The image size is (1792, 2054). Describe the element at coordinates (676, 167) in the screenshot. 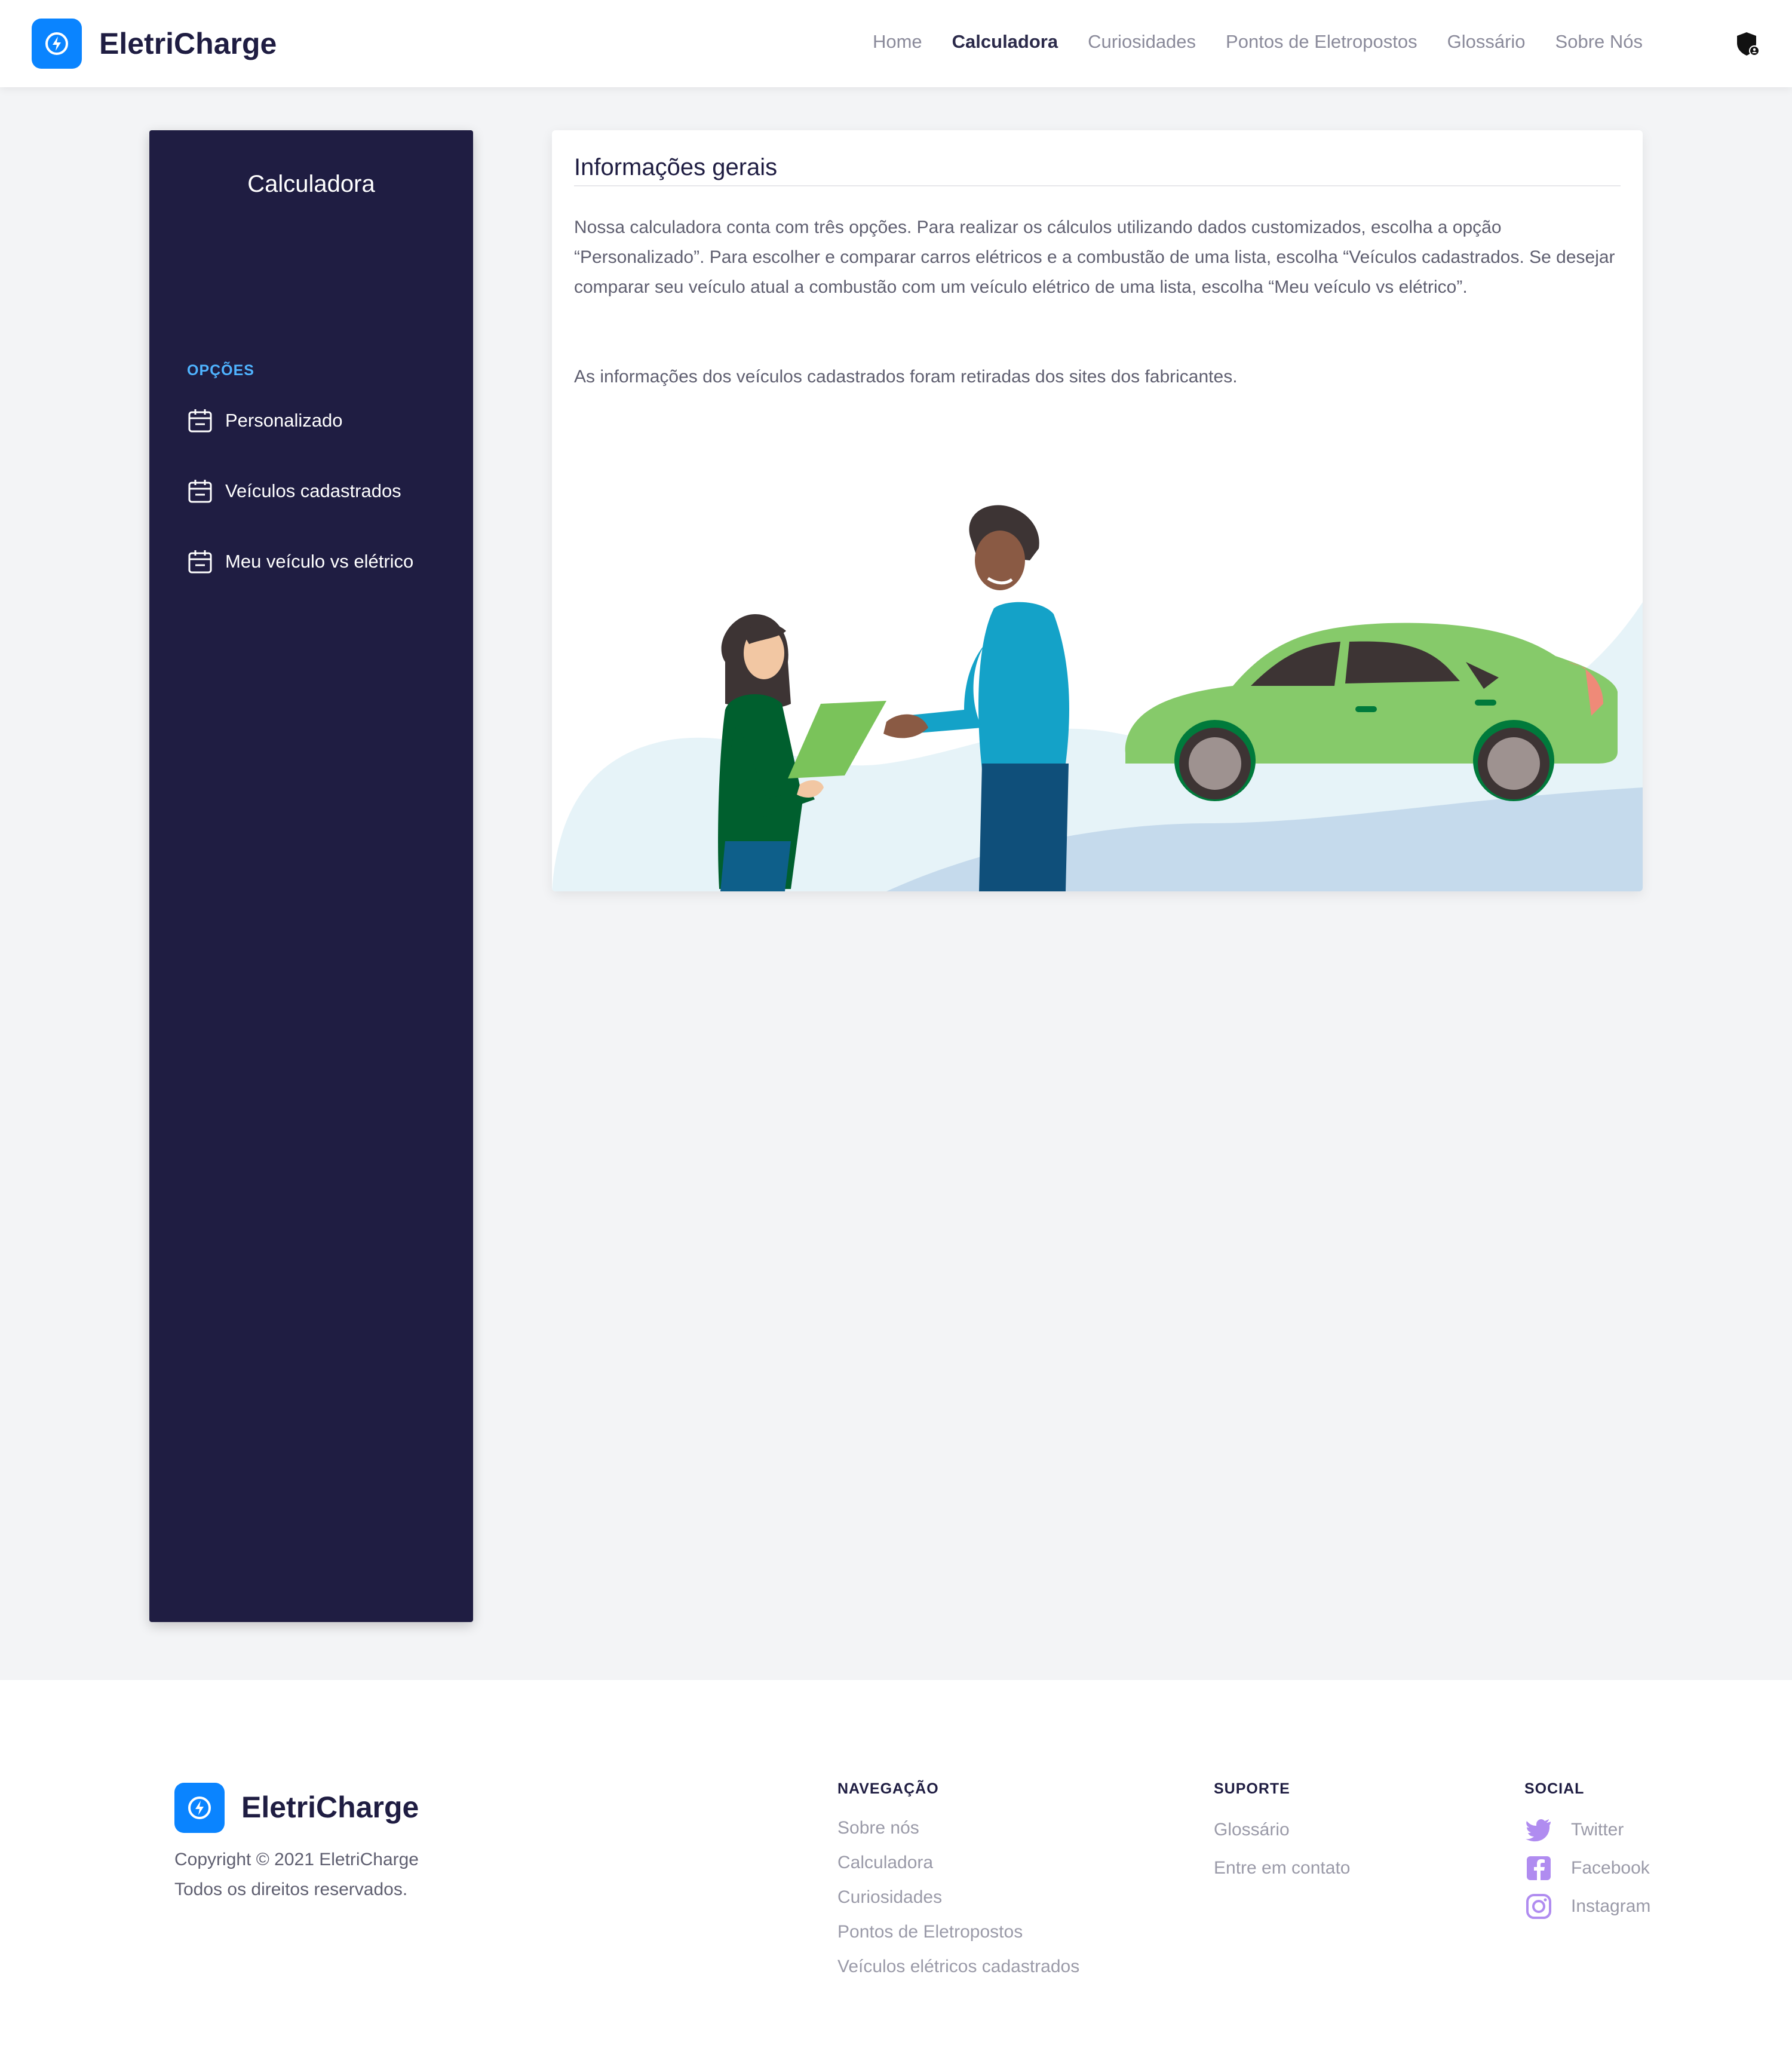

I see `card-heading: Informações gerais` at that location.